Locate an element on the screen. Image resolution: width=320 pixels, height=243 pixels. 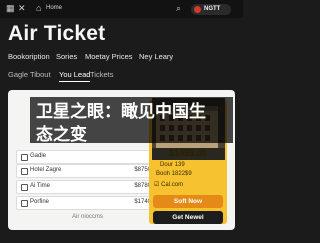
promo-link-row: ☑ Cal.com is located at coordinates (168, 184).